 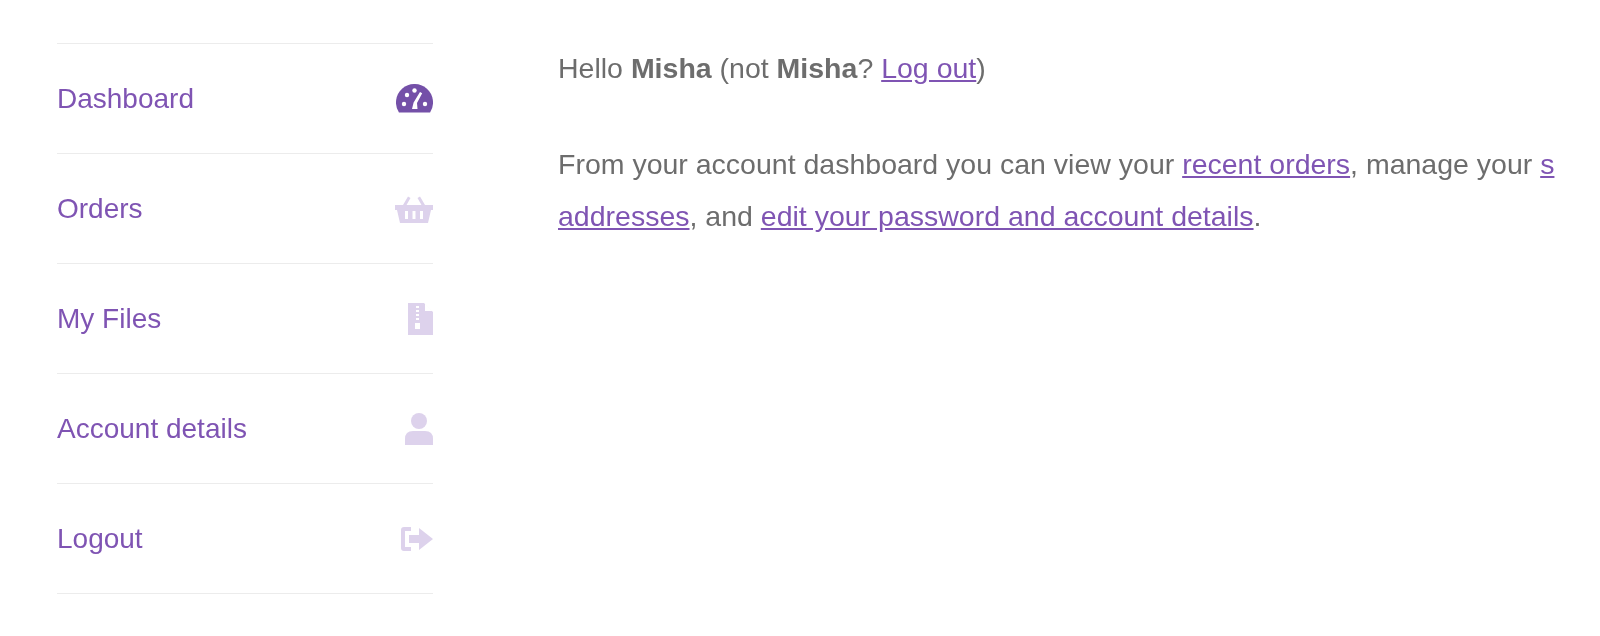 I want to click on intro-paragraph: From your account dashboard you can view your recent orders, manage your s addresses, and edit your password and account details., so click(x=1056, y=190).